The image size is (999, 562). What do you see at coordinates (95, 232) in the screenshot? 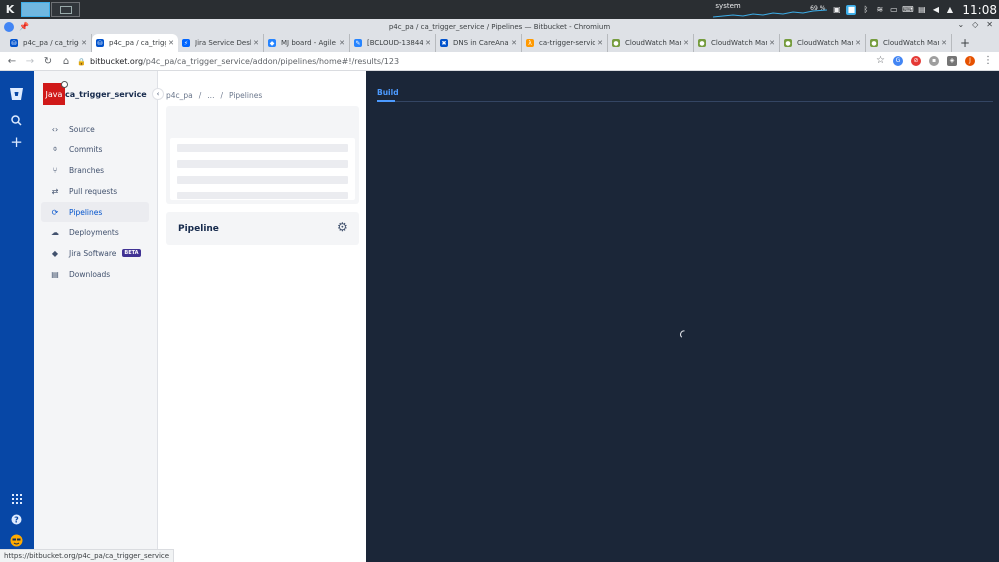
I see `sidebar-item-deployments: ☁ Deployments` at bounding box center [95, 232].